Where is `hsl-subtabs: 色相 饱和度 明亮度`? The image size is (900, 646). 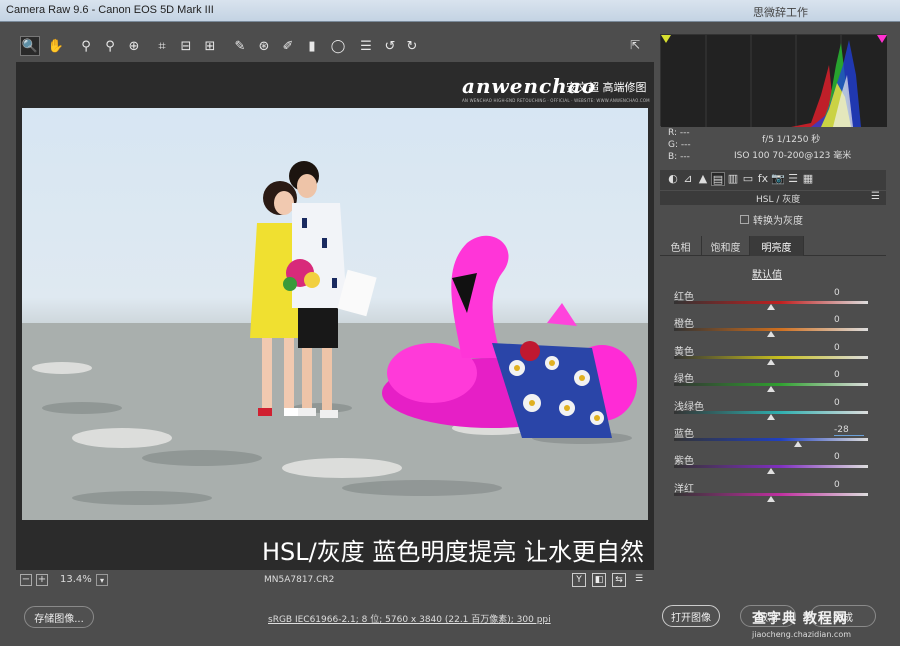
hsl-subtabs: 色相 饱和度 明亮度 is located at coordinates (773, 246).